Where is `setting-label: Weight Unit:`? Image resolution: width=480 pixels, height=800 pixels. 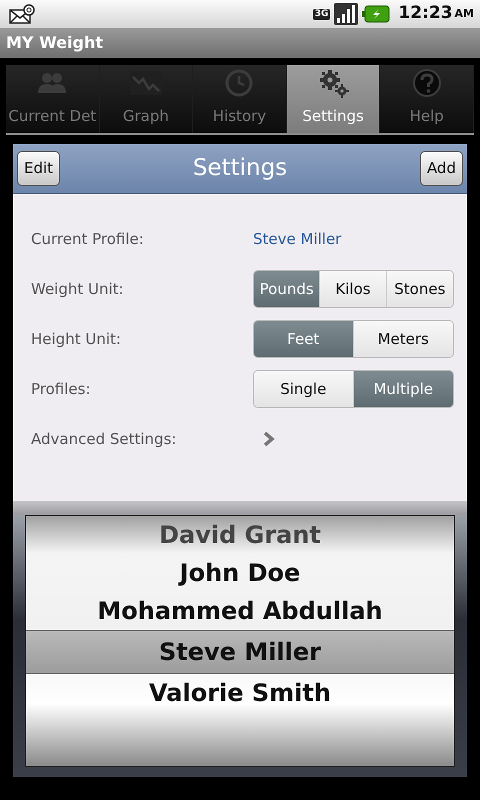
setting-label: Weight Unit: is located at coordinates (78, 289).